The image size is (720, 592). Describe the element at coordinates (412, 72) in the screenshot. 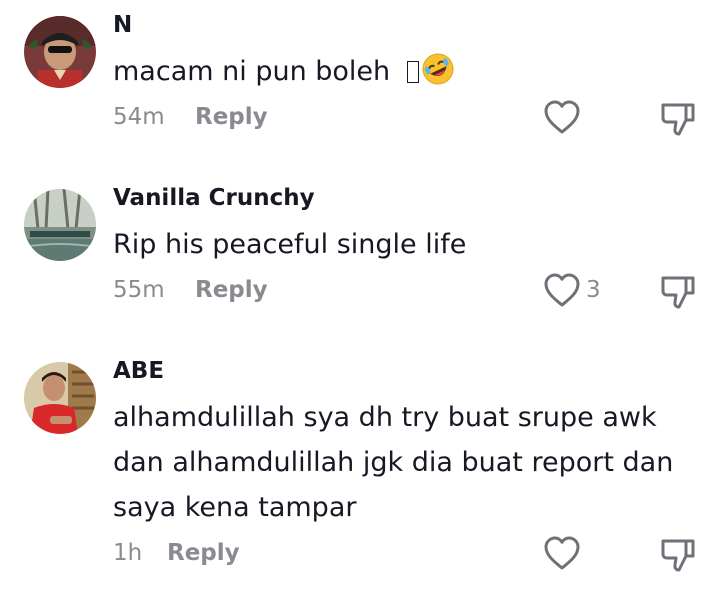

I see `missing-glyph-icon` at that location.